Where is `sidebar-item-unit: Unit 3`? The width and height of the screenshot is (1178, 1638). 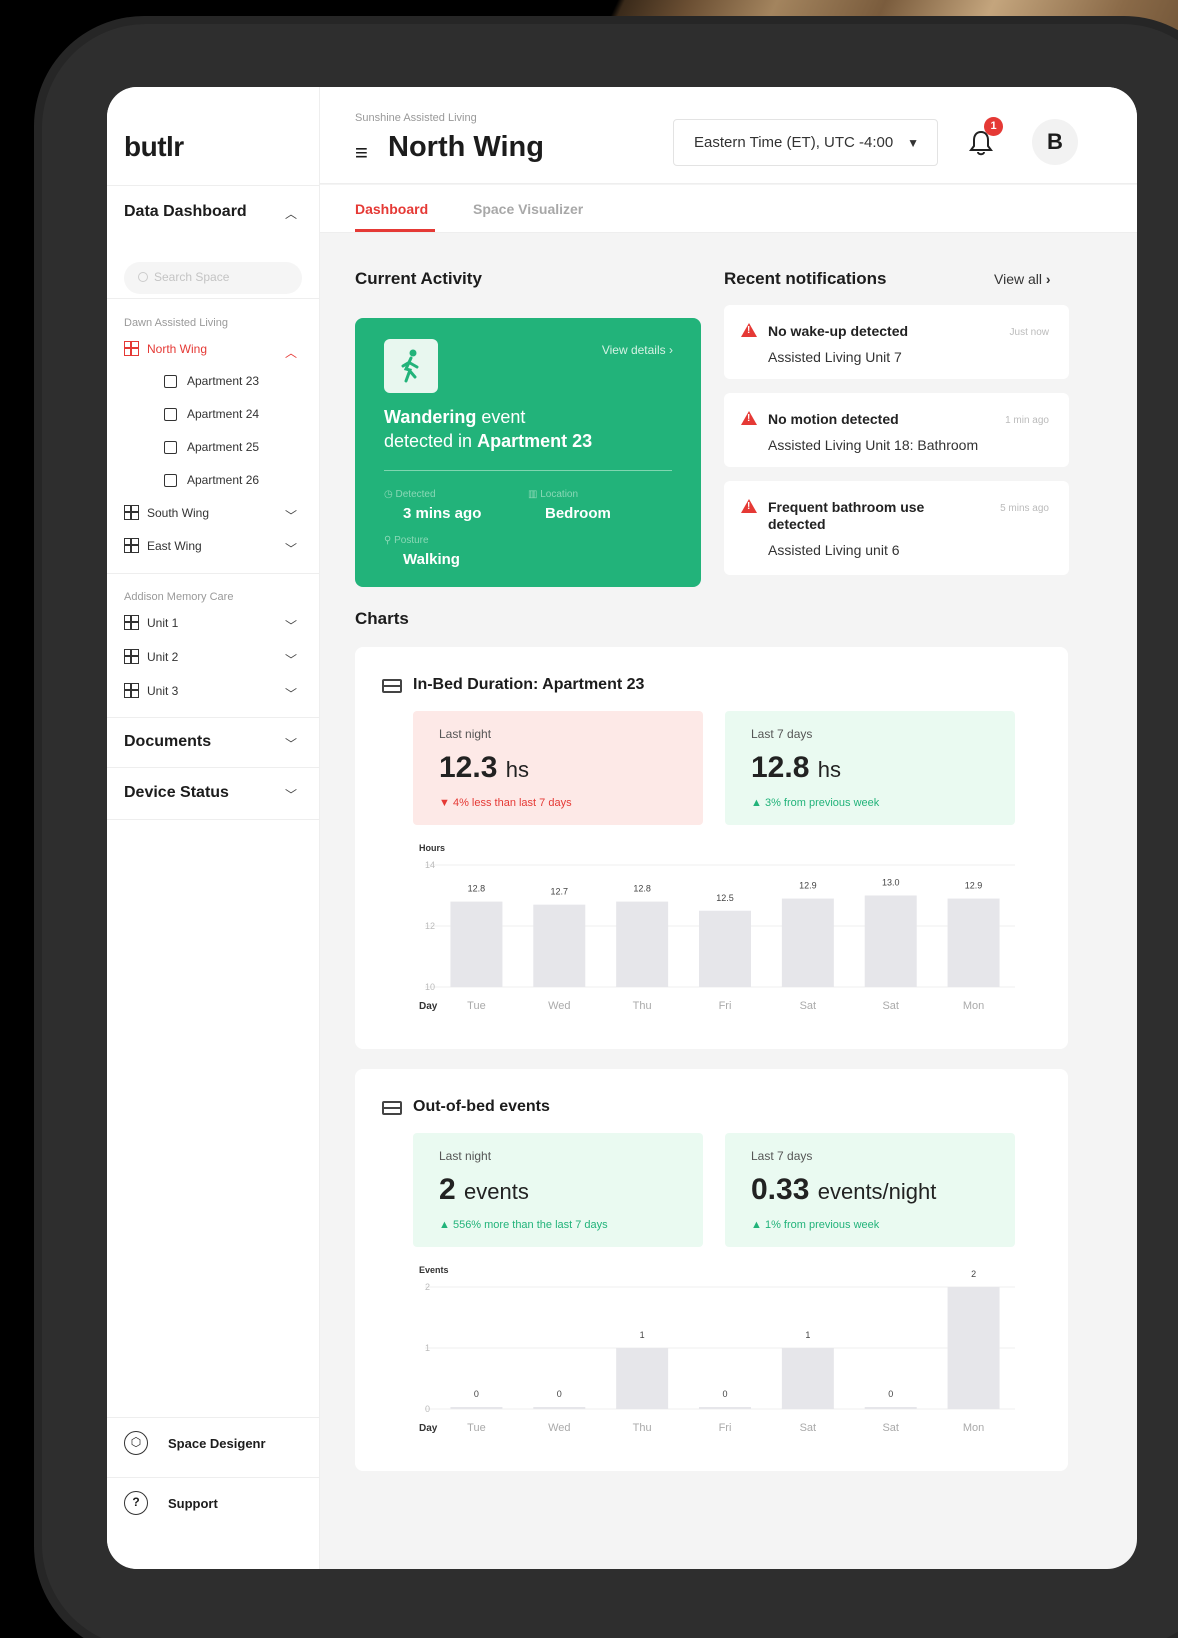
sidebar-item-unit: Unit 3 is located at coordinates (151, 690).